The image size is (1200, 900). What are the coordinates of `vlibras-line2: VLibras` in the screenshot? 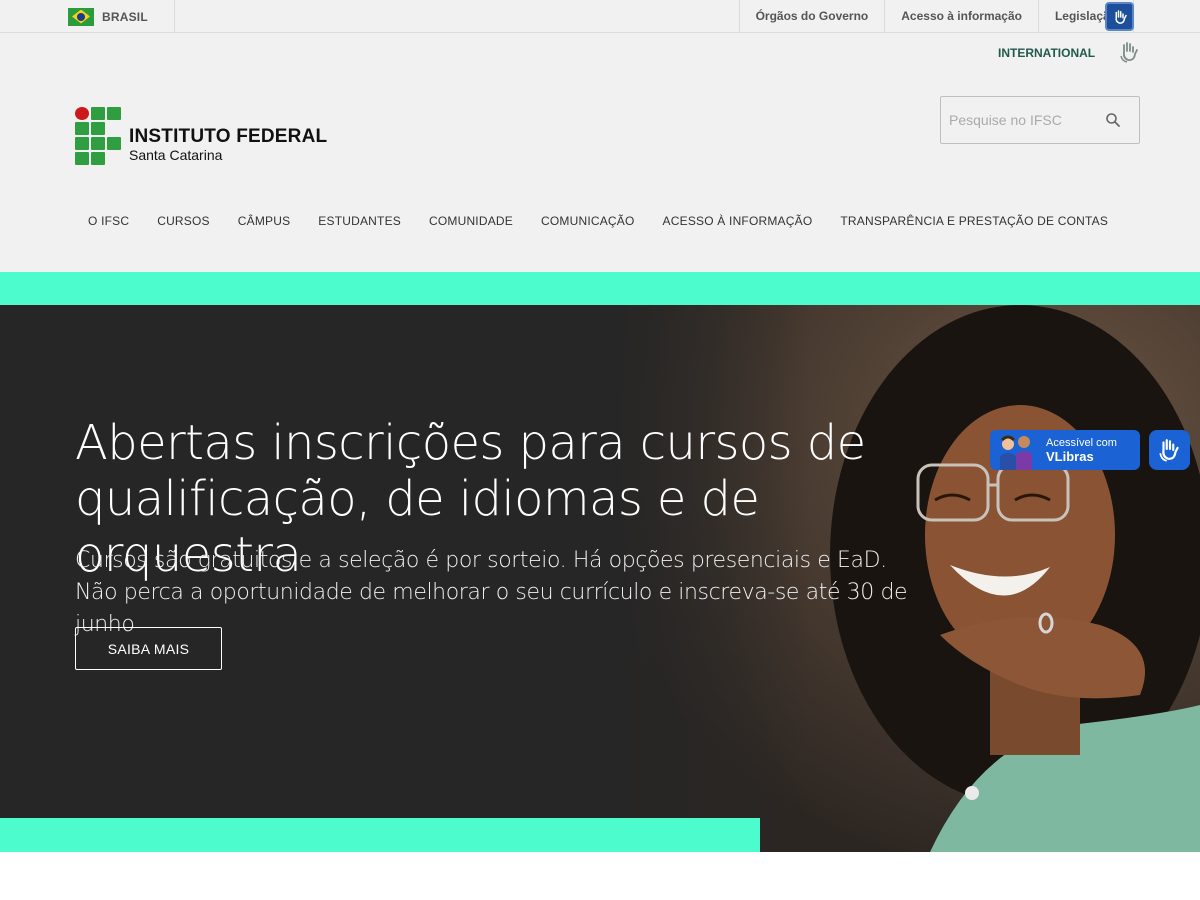 It's located at (1070, 456).